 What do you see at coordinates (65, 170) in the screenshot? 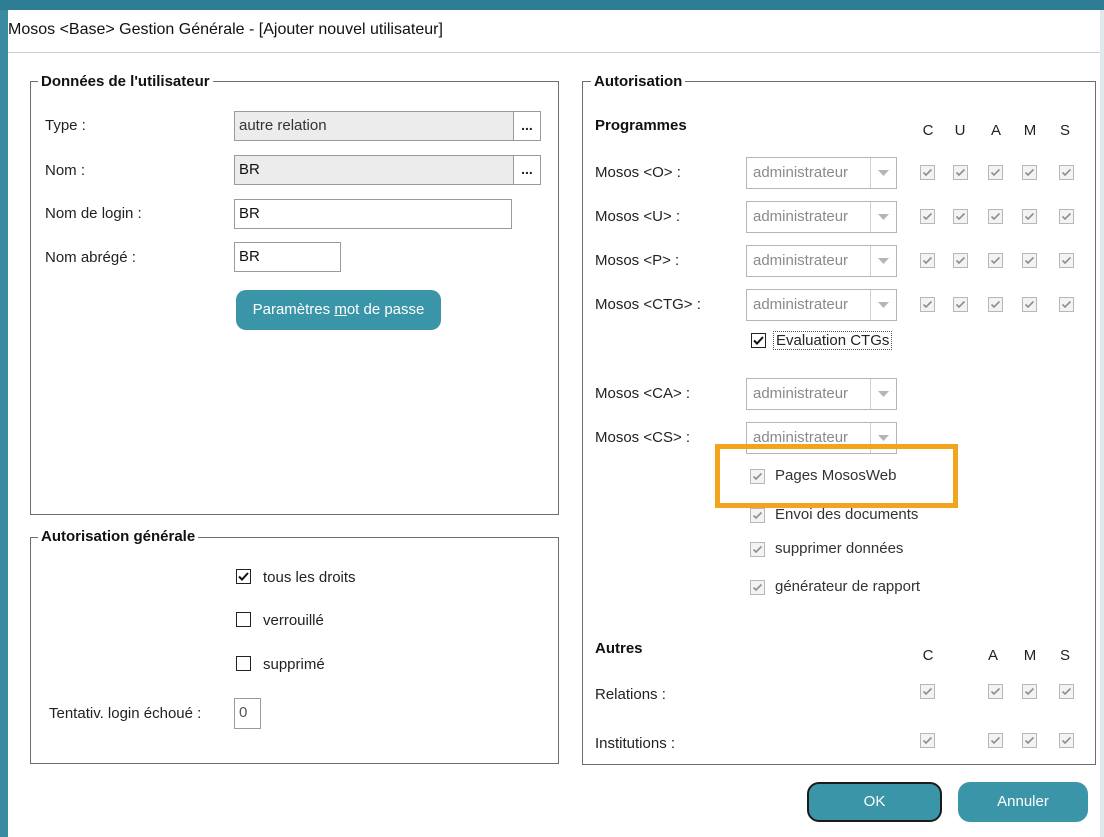
I see `nom-label: Nom :` at bounding box center [65, 170].